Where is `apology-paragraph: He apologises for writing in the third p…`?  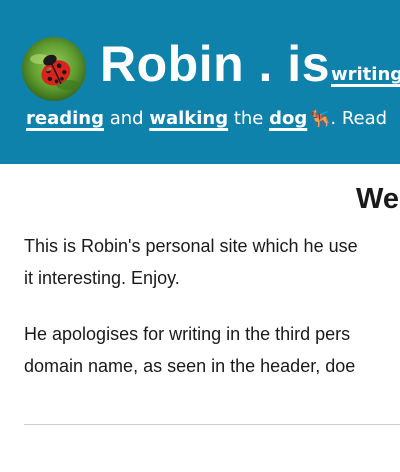
apology-paragraph: He apologises for writing in the third p… is located at coordinates (189, 350).